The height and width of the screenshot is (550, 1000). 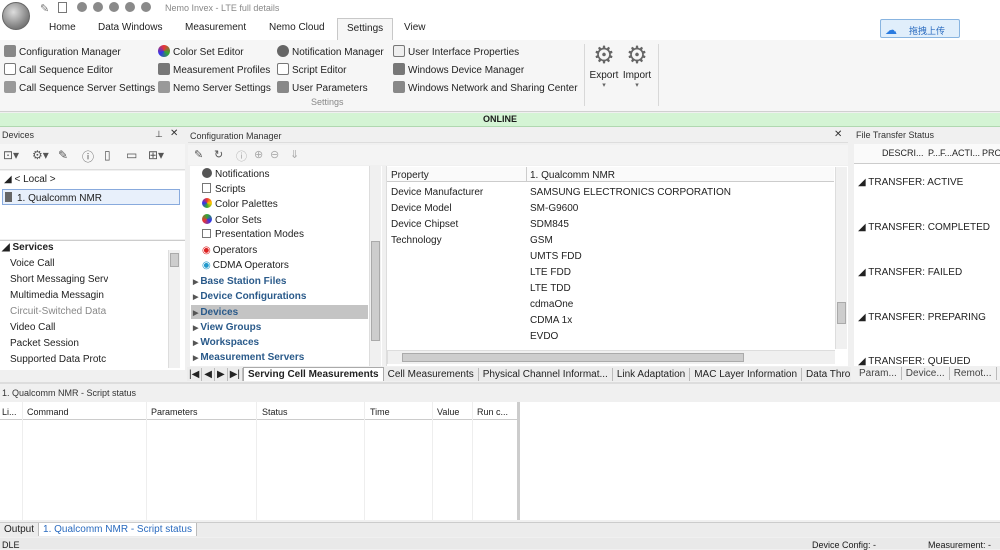 I want to click on col-status: Status, so click(x=275, y=412).